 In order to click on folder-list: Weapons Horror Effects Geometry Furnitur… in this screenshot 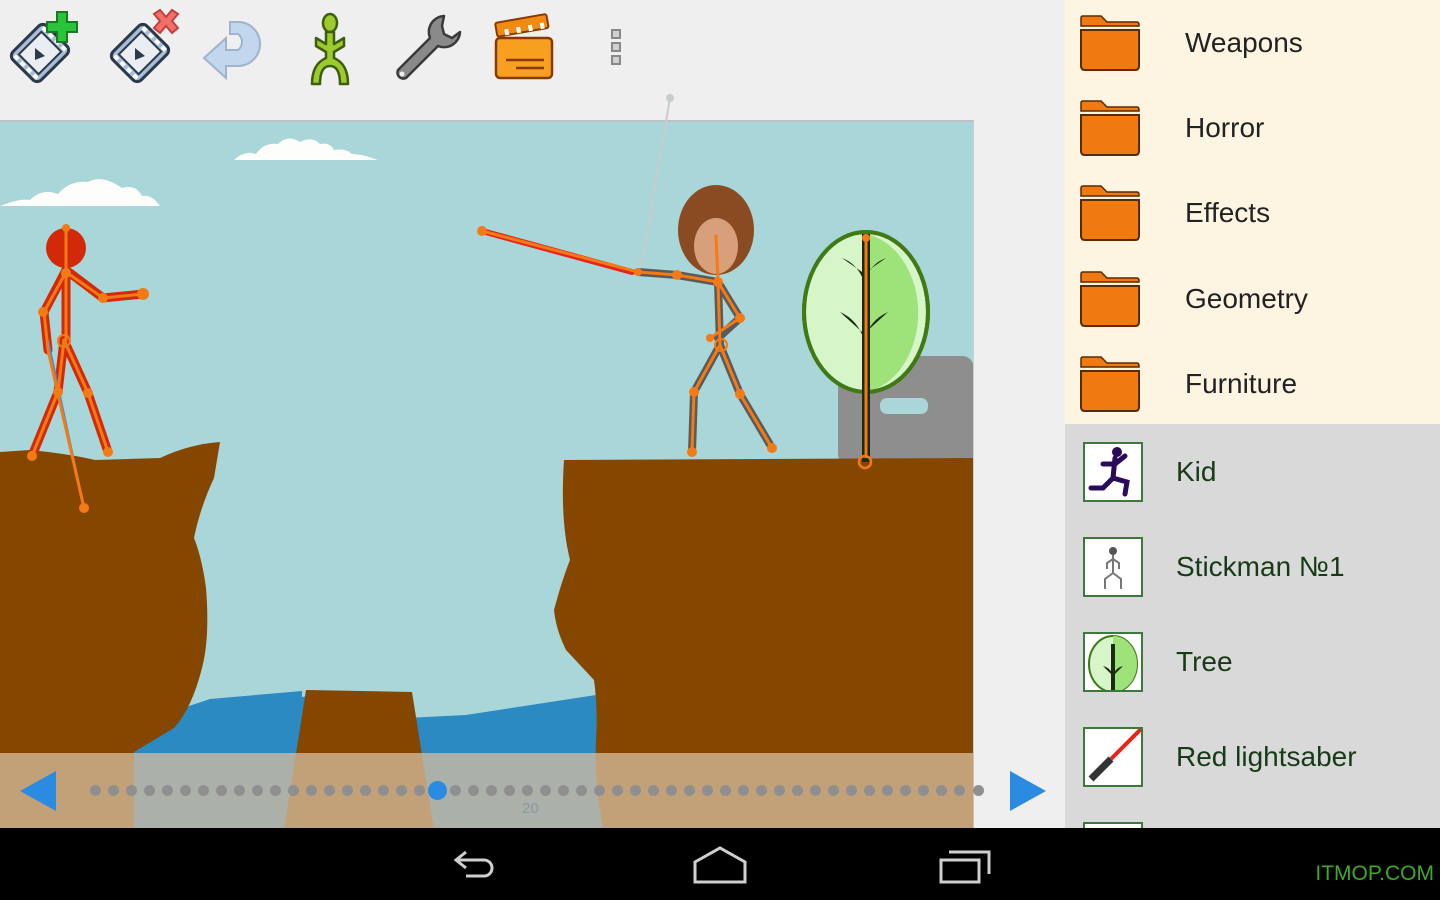, I will do `click(1252, 212)`.